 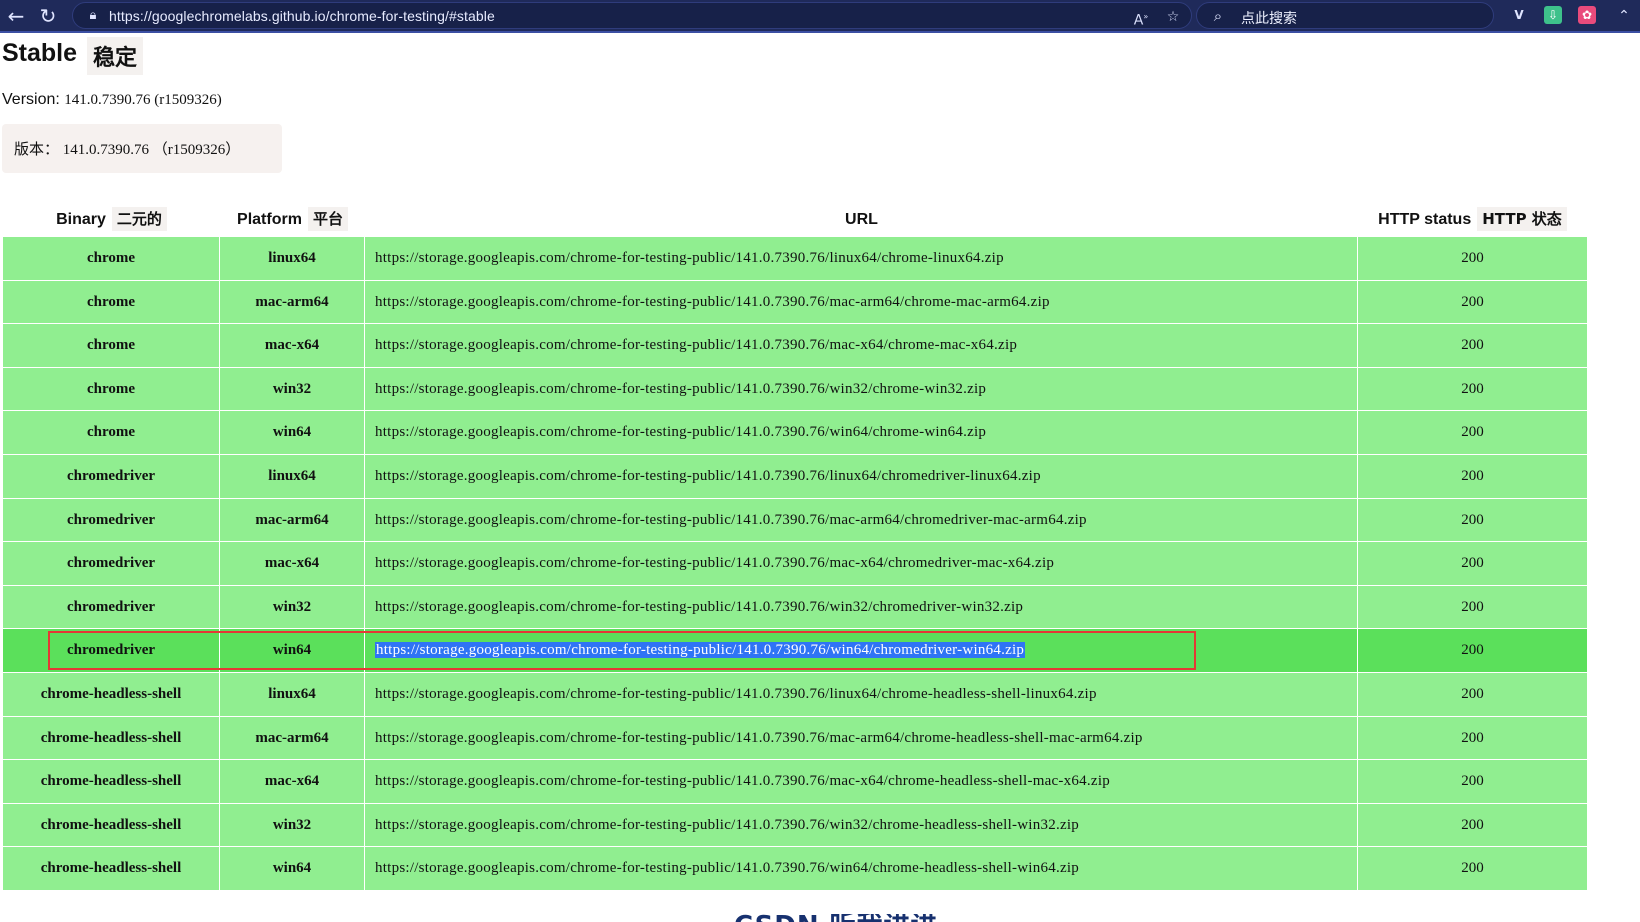 I want to click on platform-cell: win32, so click(x=292, y=389).